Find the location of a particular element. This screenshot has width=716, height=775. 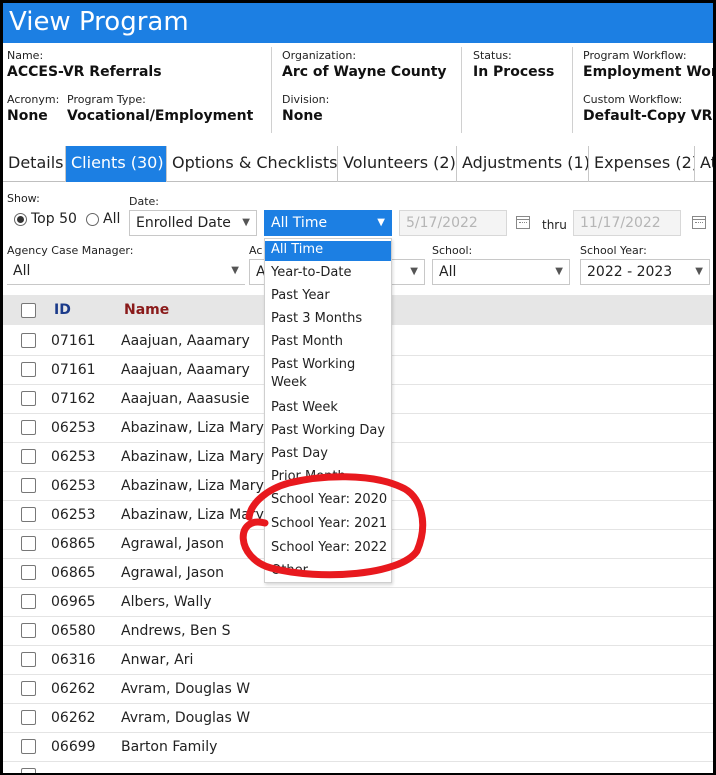

row-name: Anwar, Ari is located at coordinates (157, 660).